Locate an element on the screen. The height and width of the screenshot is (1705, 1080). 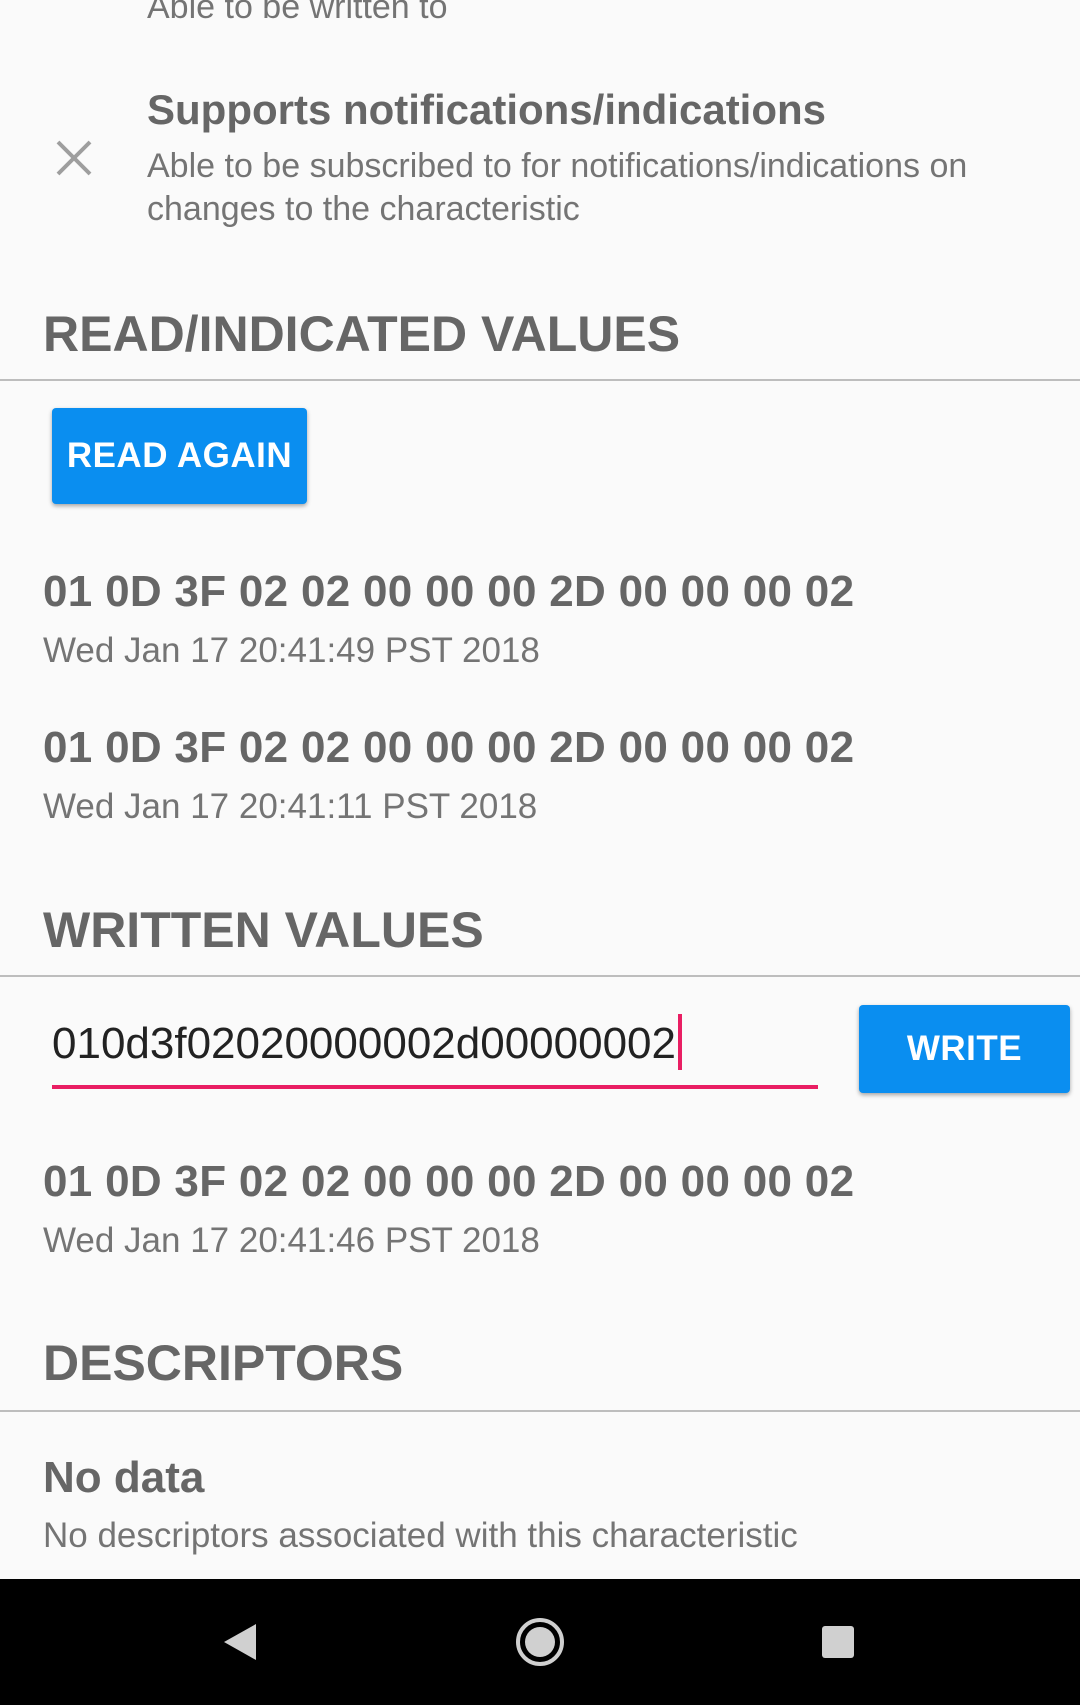
nav-recents-button is located at coordinates (838, 1642).